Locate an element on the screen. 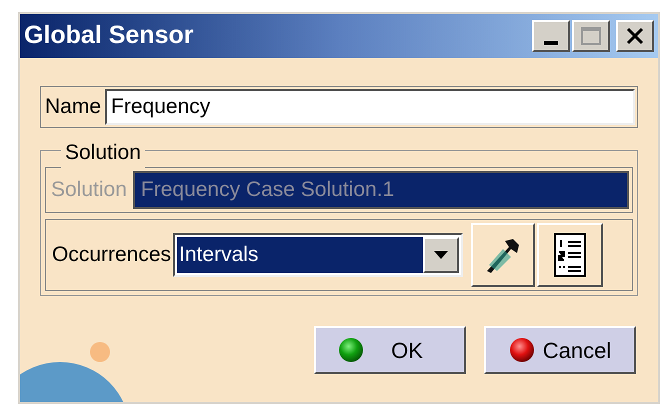 This screenshot has width=662, height=410. list-button is located at coordinates (570, 255).